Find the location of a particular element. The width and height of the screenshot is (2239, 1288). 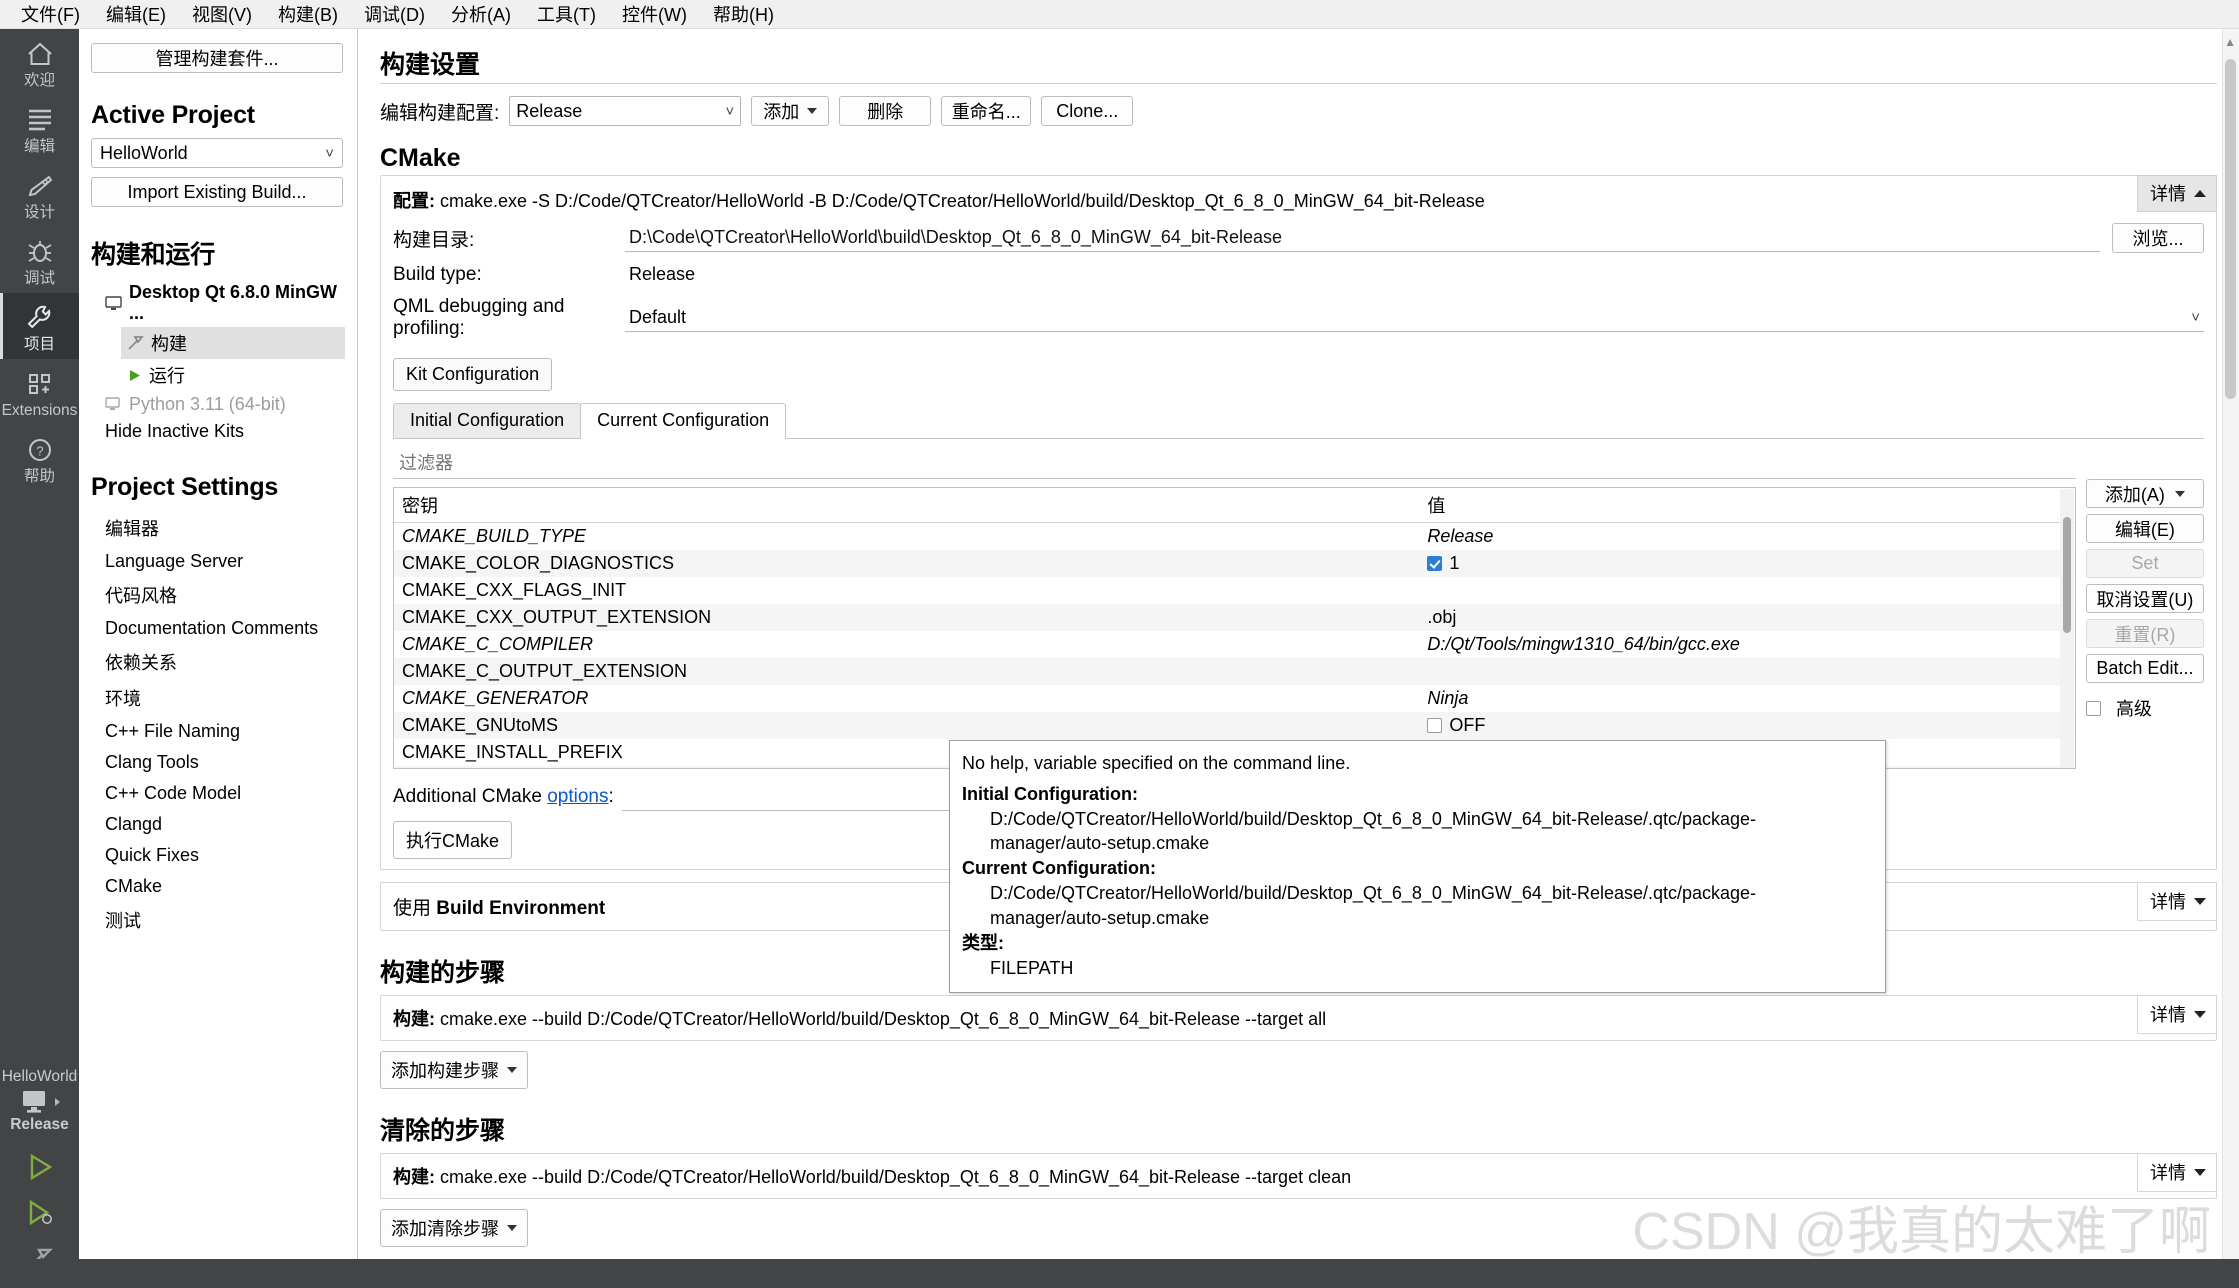

settings-item-environment: 环境 is located at coordinates (218, 698).